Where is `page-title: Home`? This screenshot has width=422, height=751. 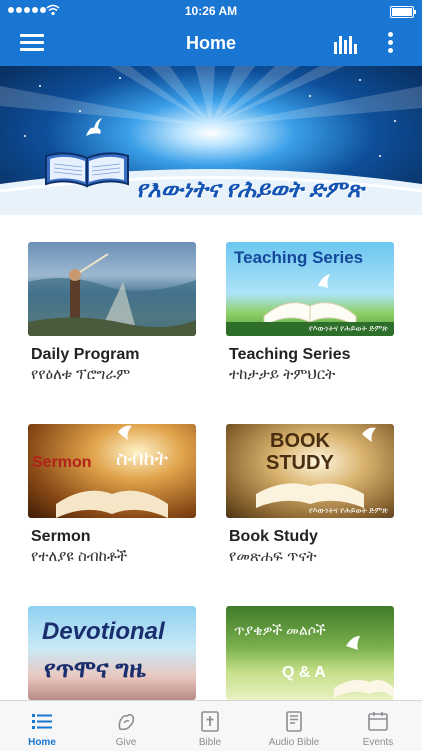
page-title: Home is located at coordinates (210, 43).